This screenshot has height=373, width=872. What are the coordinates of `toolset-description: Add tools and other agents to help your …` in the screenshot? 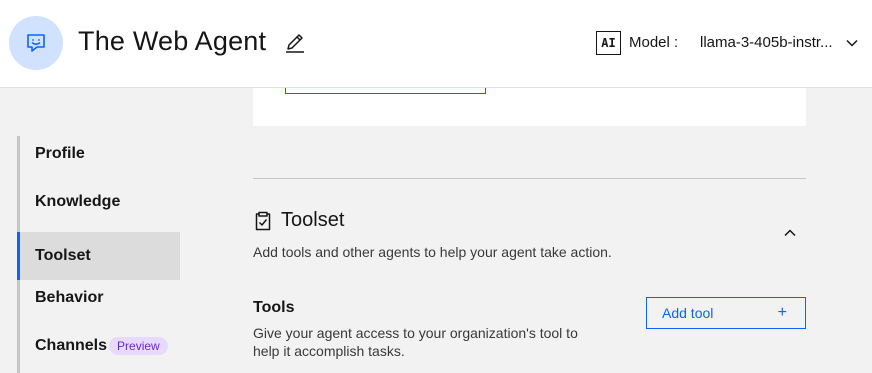 It's located at (432, 252).